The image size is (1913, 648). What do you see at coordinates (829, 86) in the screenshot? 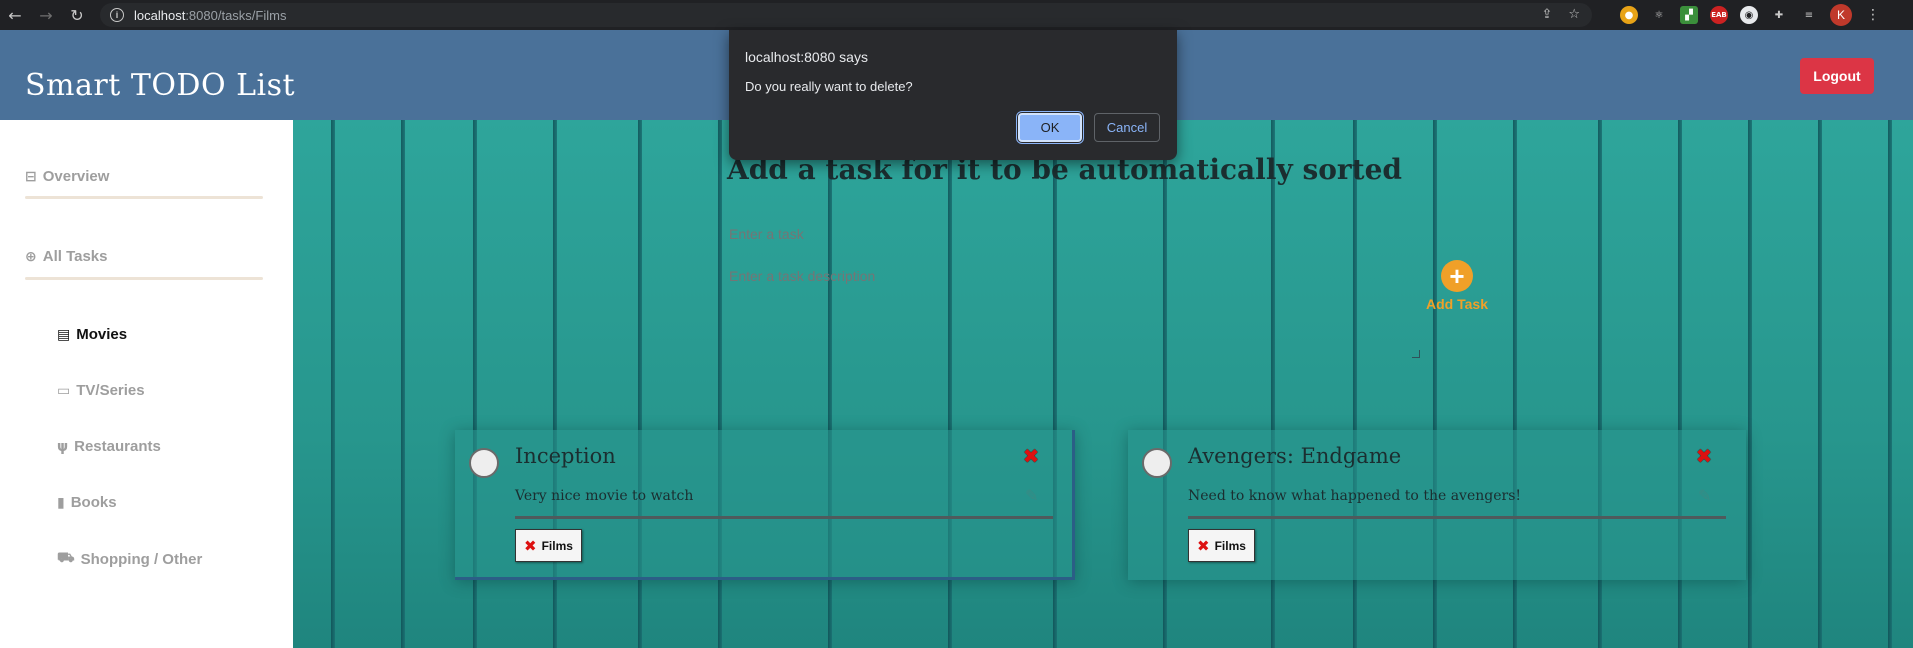
I see `dialog-message: Do you really want to delete?` at bounding box center [829, 86].